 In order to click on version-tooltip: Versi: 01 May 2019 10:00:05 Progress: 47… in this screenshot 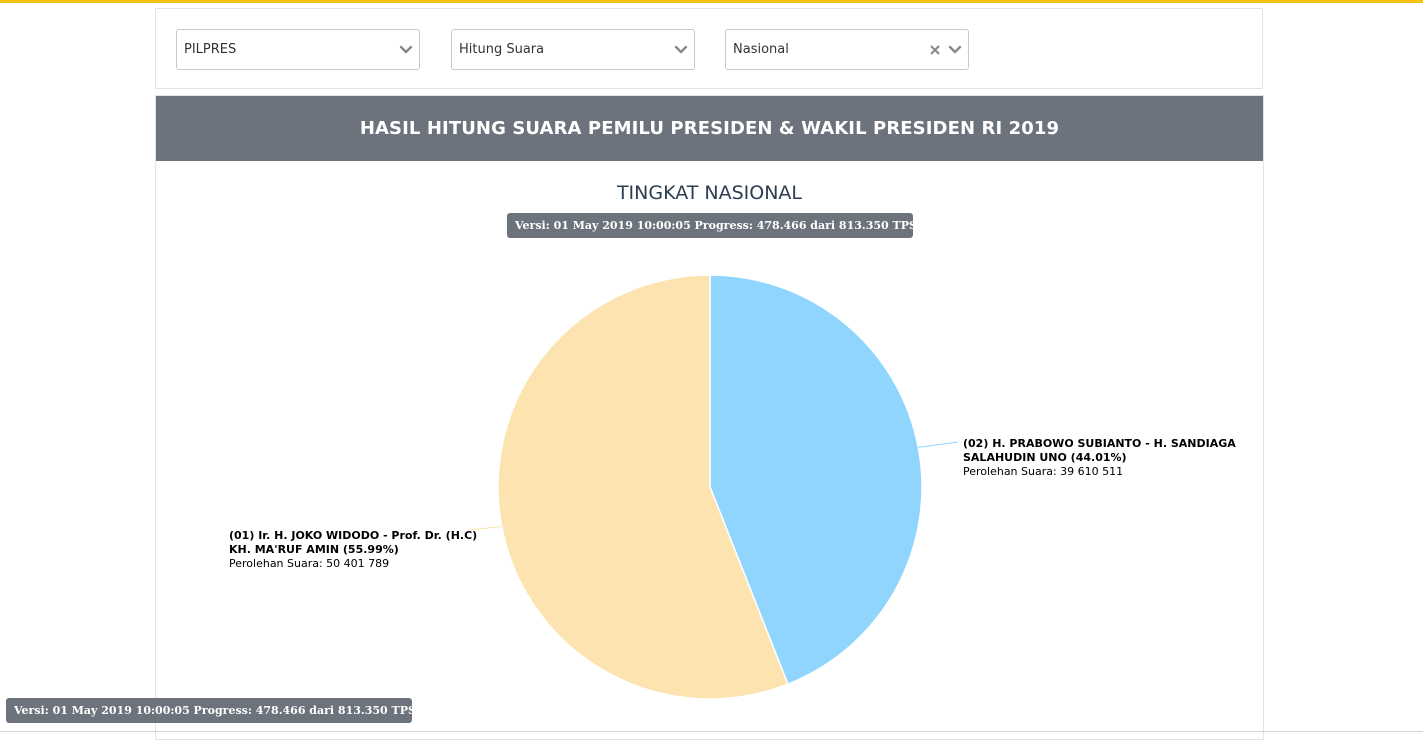, I will do `click(252, 710)`.